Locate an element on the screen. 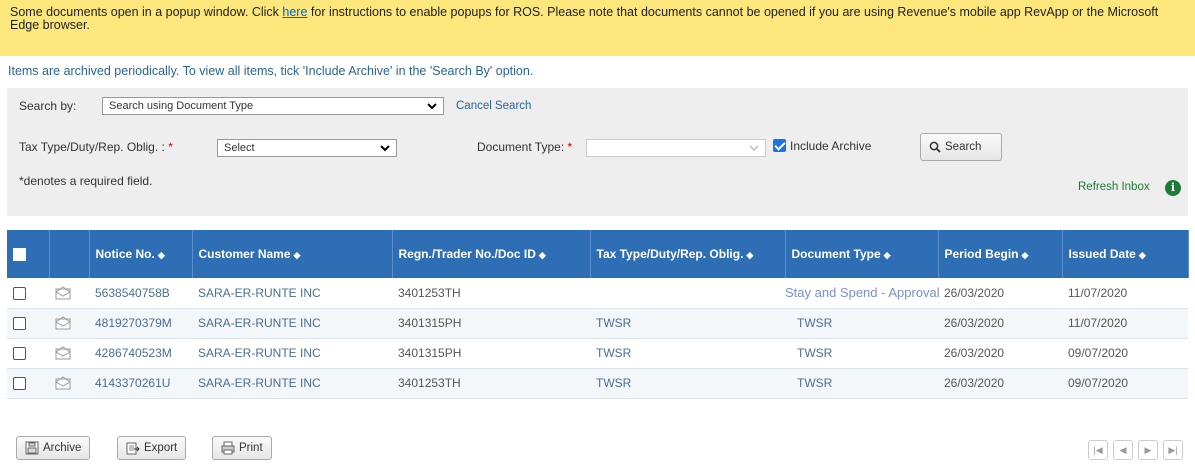  export-button-label: Export is located at coordinates (161, 448).